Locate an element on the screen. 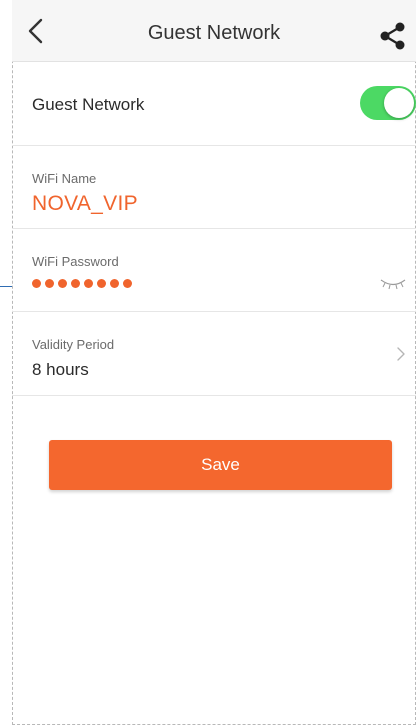 This screenshot has height=727, width=418. wifi-name-row: WiFi Name NOVA_VIP is located at coordinates (214, 187).